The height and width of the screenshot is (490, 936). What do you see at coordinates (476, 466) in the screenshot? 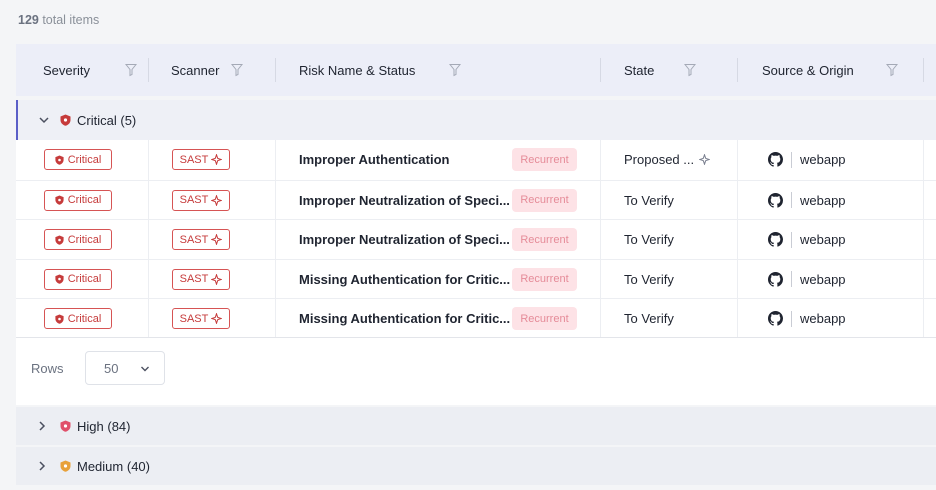
I see `group-header-medium: Medium (40)` at bounding box center [476, 466].